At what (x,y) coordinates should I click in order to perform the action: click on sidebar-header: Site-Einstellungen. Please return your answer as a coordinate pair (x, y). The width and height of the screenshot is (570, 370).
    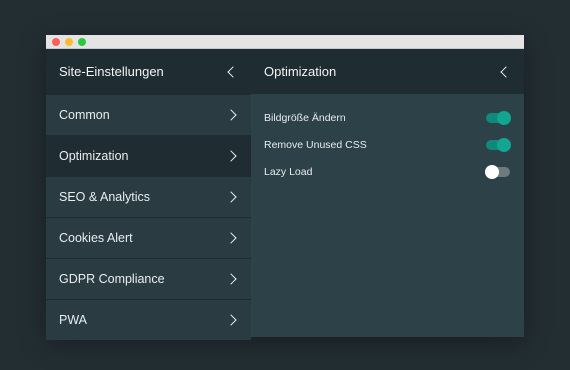
    Looking at the image, I should click on (148, 71).